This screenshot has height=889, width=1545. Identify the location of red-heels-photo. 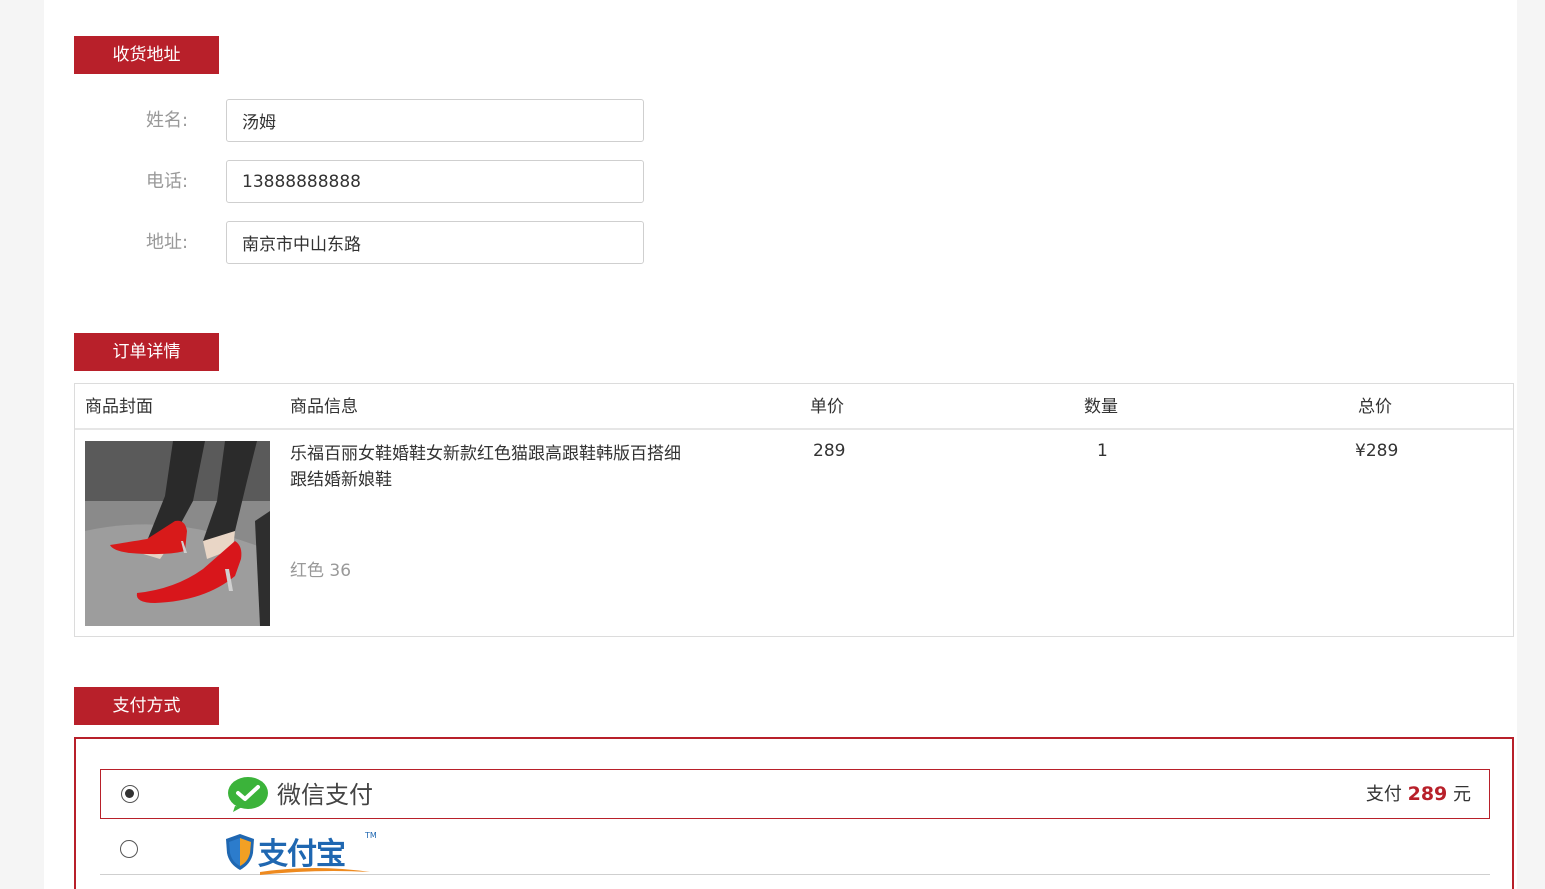
(177, 533).